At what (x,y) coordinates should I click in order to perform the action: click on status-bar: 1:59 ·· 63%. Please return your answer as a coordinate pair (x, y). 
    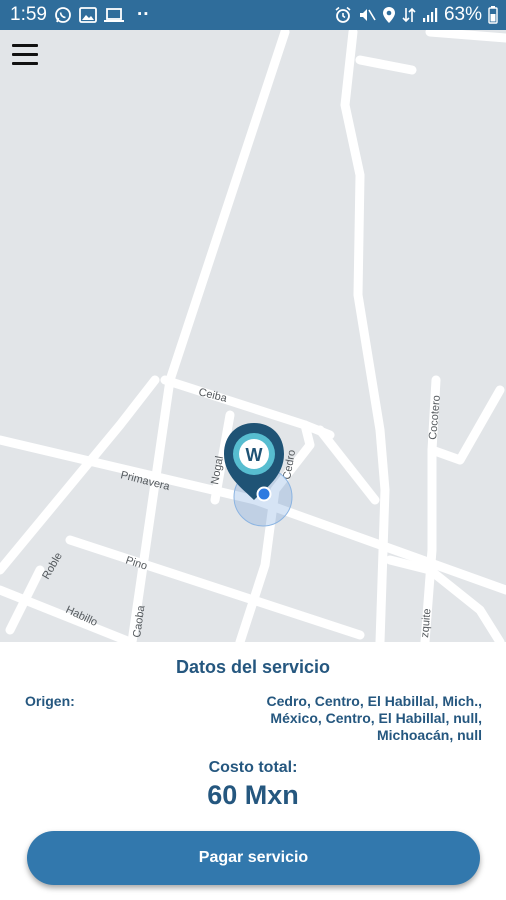
    Looking at the image, I should click on (253, 15).